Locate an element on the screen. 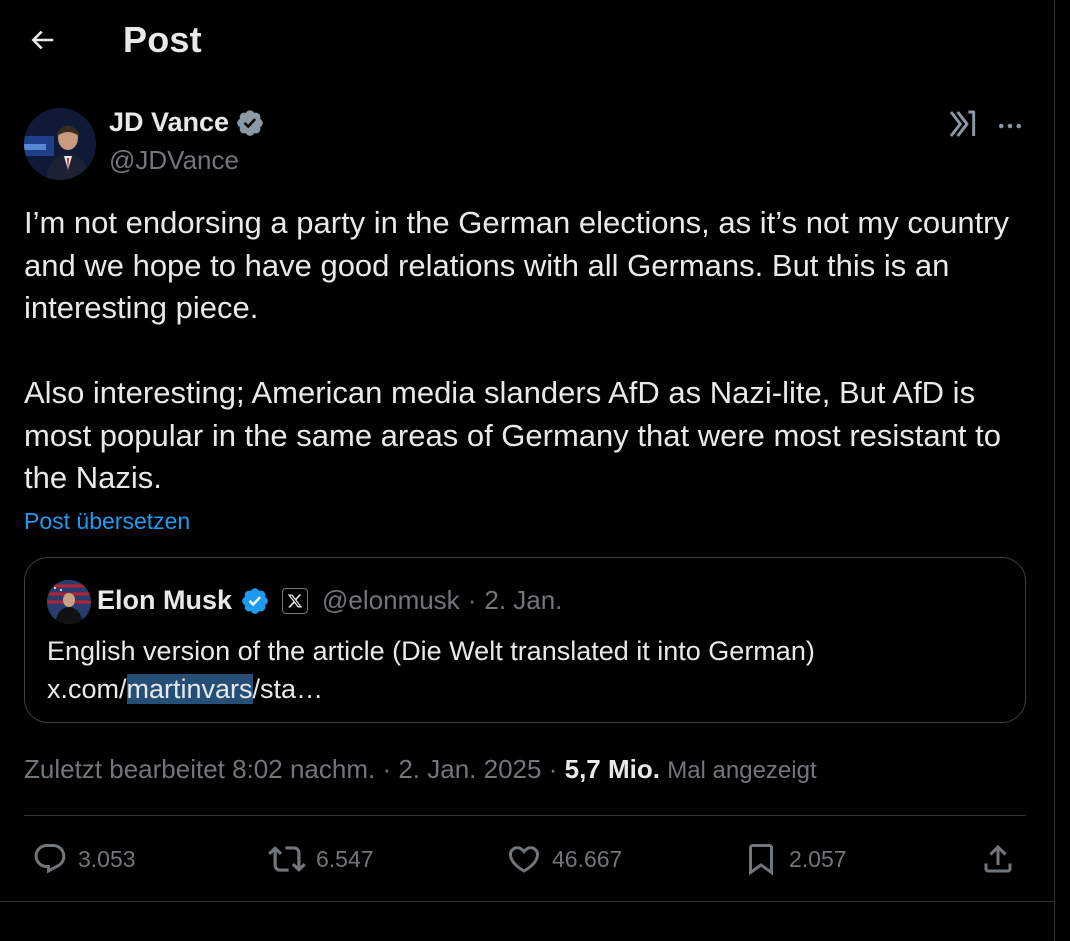  bookmark-button: 2.057 is located at coordinates (795, 859).